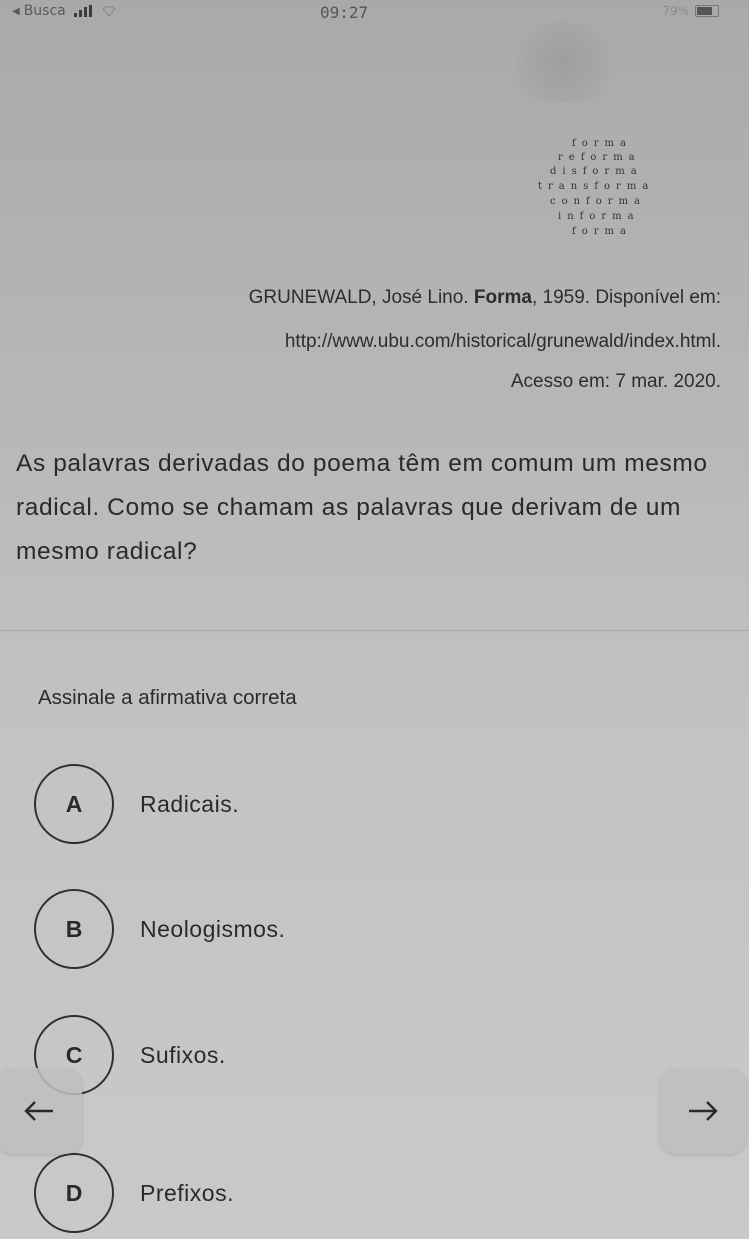  I want to click on poem-line: informa, so click(599, 216).